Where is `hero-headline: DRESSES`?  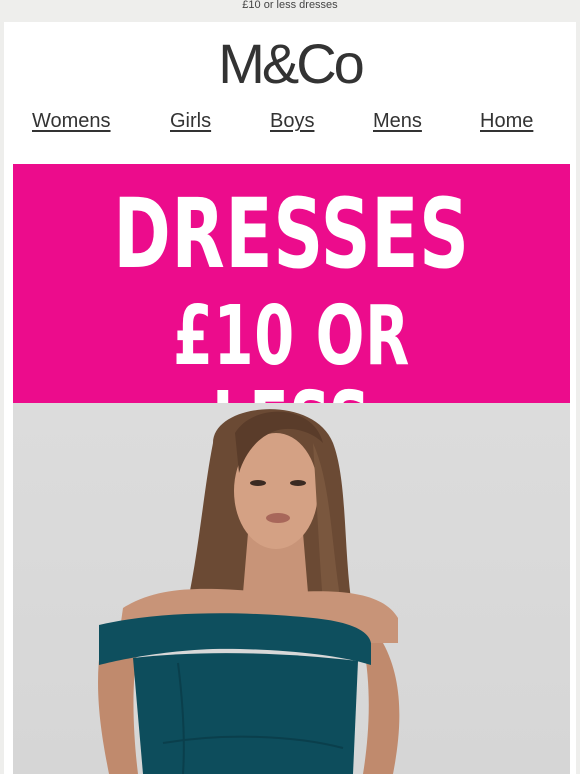
hero-headline: DRESSES is located at coordinates (291, 234).